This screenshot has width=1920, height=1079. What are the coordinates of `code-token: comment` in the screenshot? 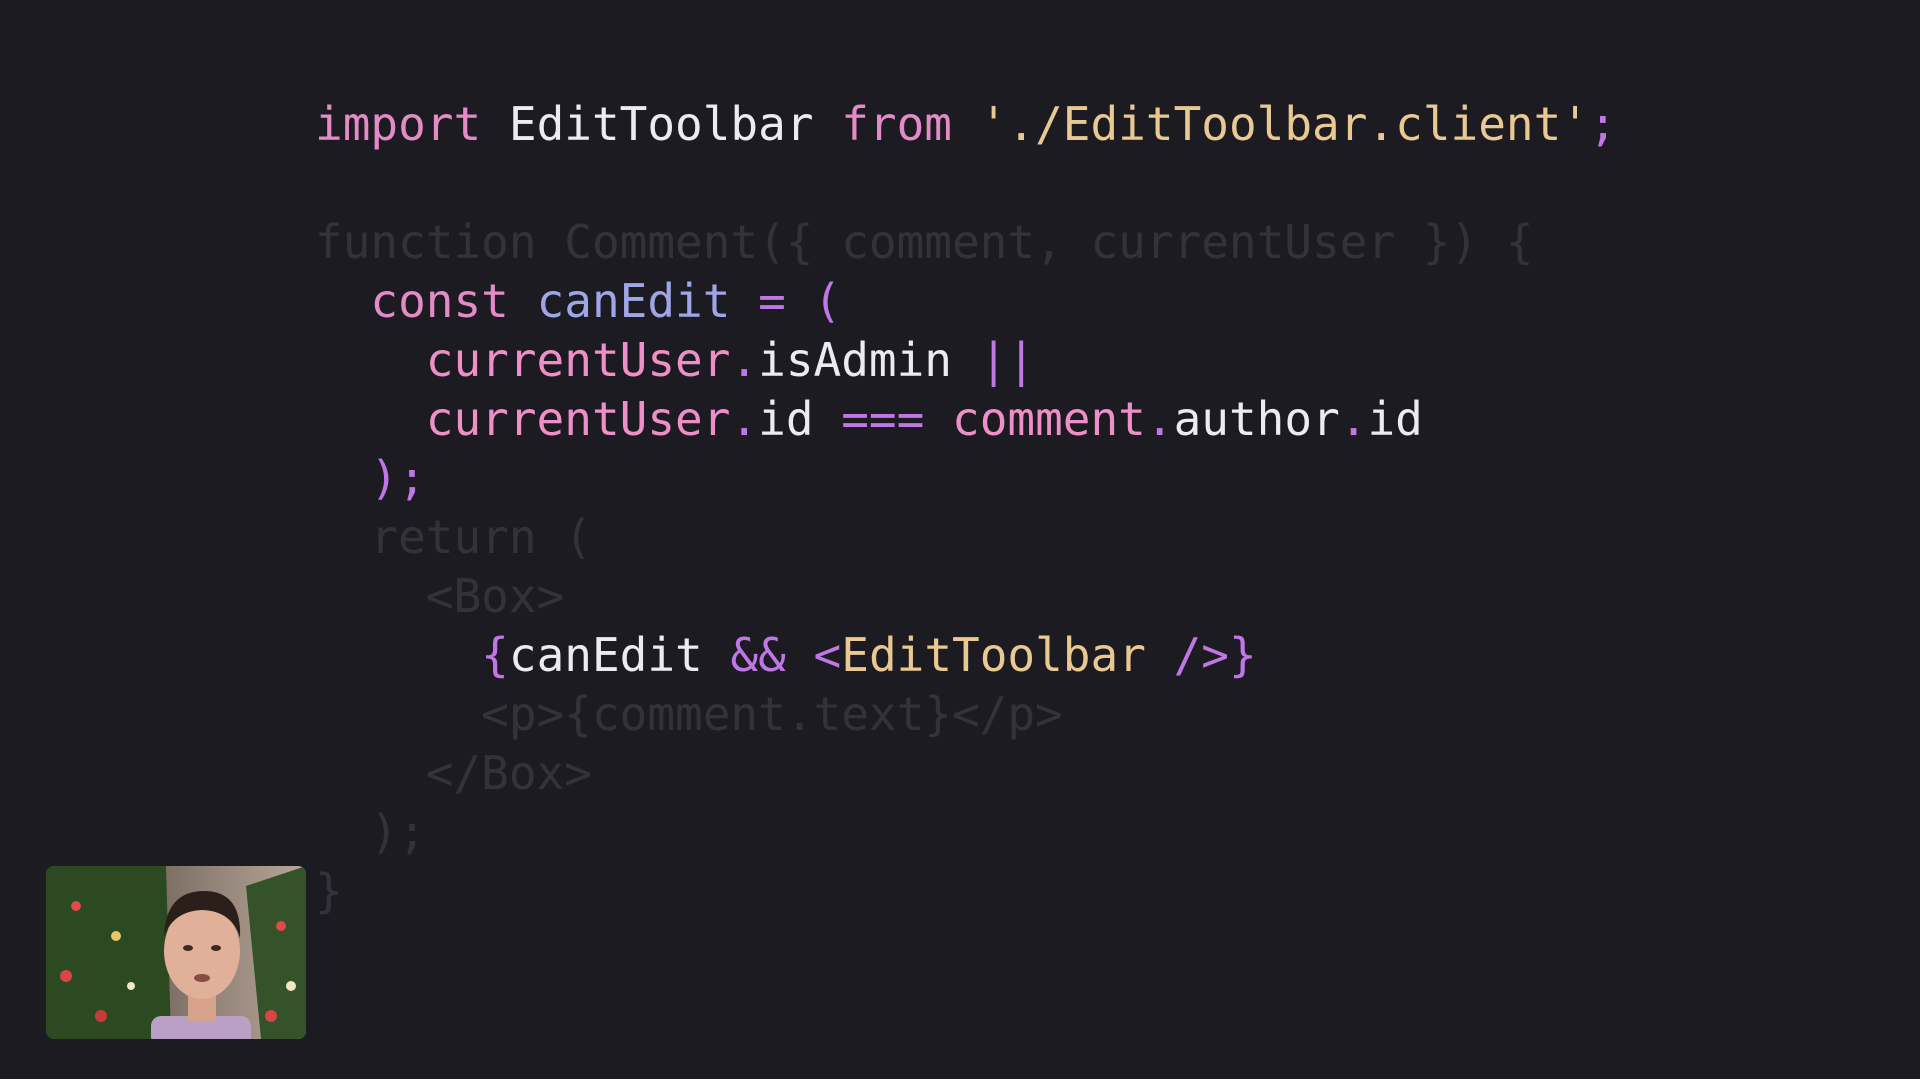 It's located at (1049, 419).